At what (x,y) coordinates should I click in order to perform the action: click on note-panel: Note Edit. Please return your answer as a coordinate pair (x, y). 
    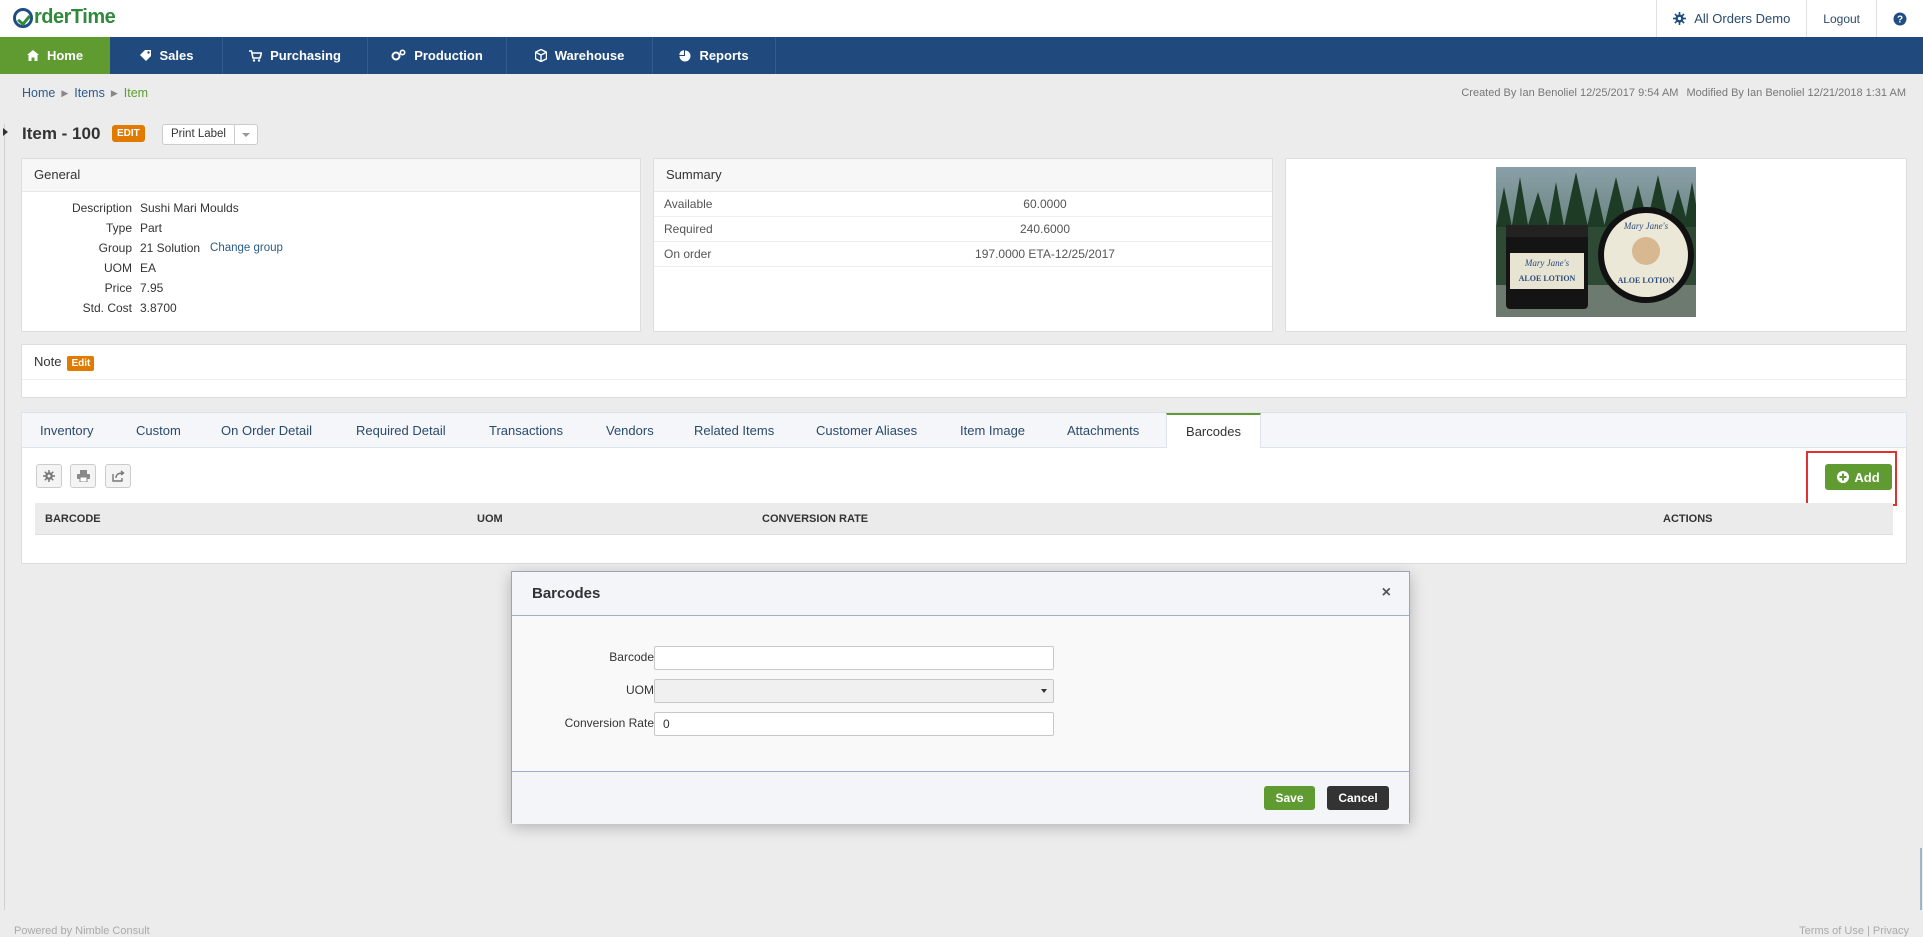
    Looking at the image, I should click on (964, 371).